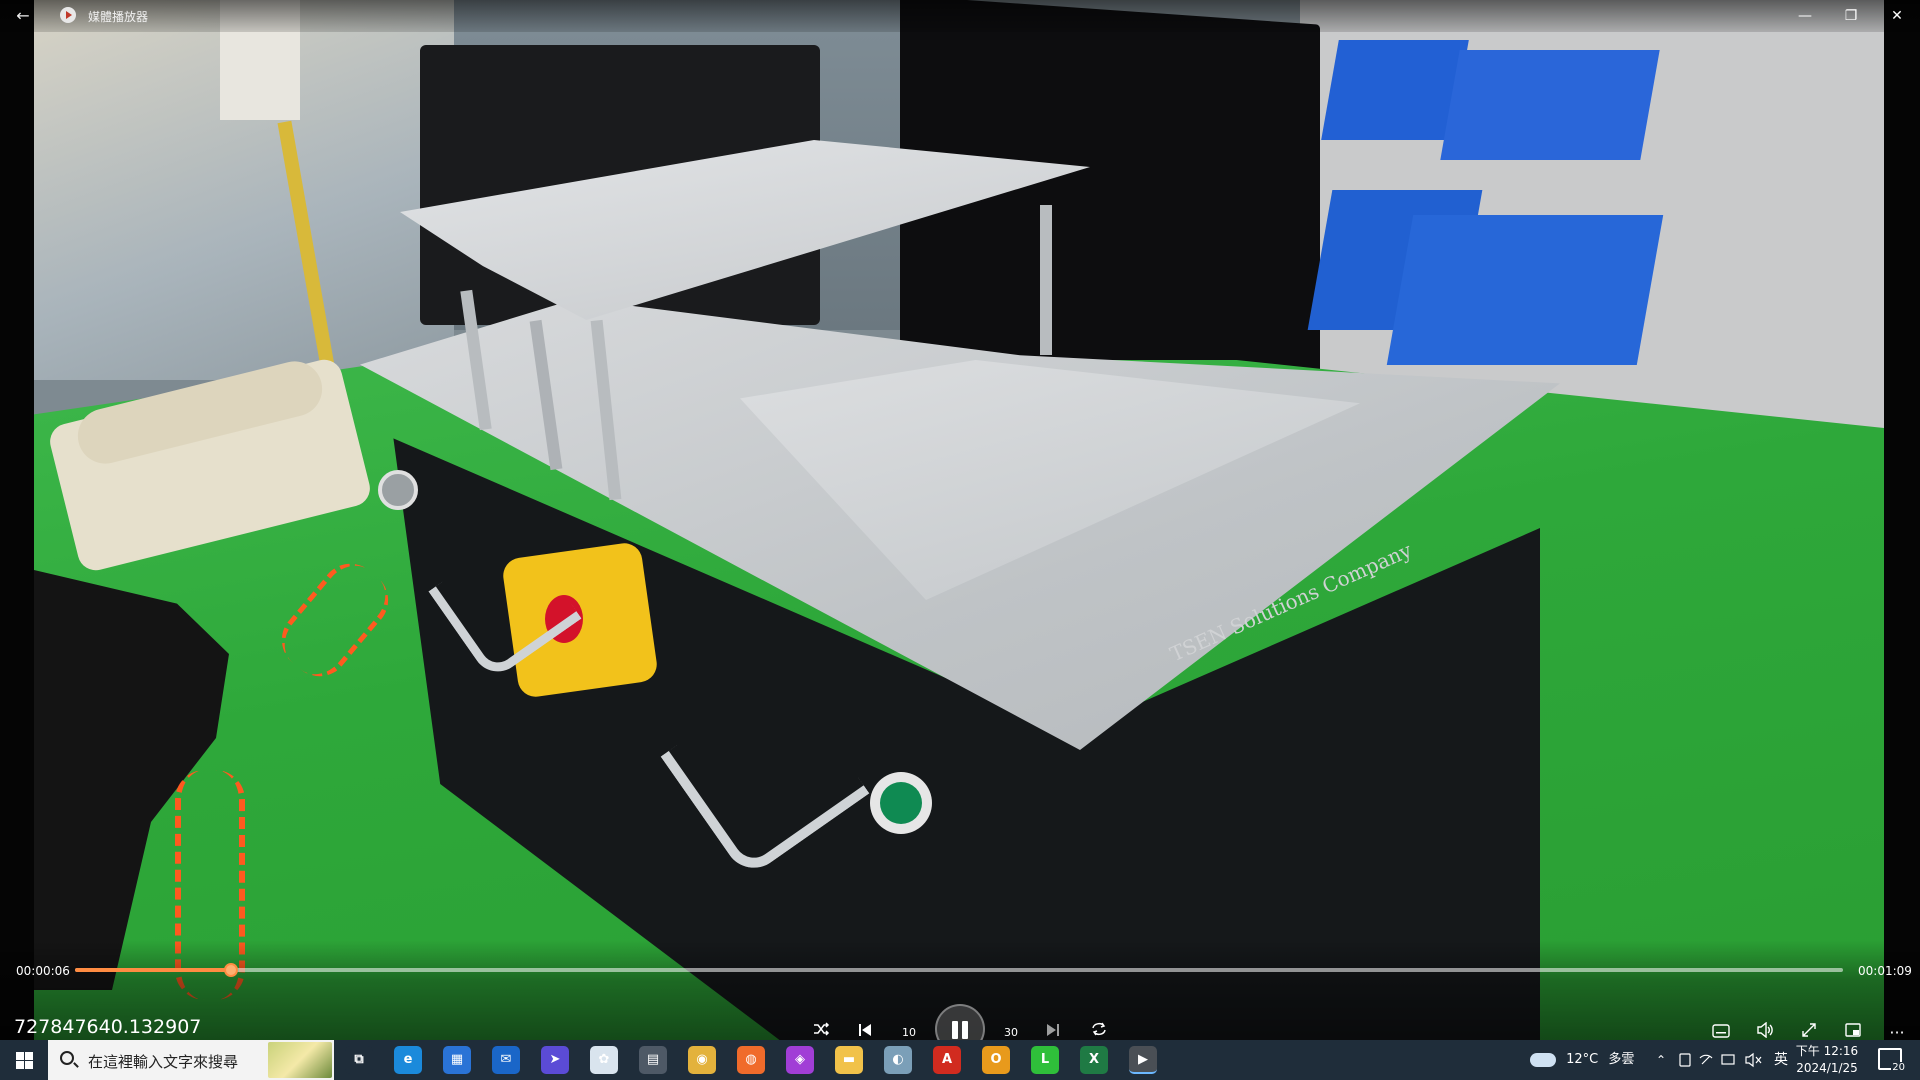 The image size is (1920, 1080). Describe the element at coordinates (153, 970) in the screenshot. I see `seek-bar-progress` at that location.